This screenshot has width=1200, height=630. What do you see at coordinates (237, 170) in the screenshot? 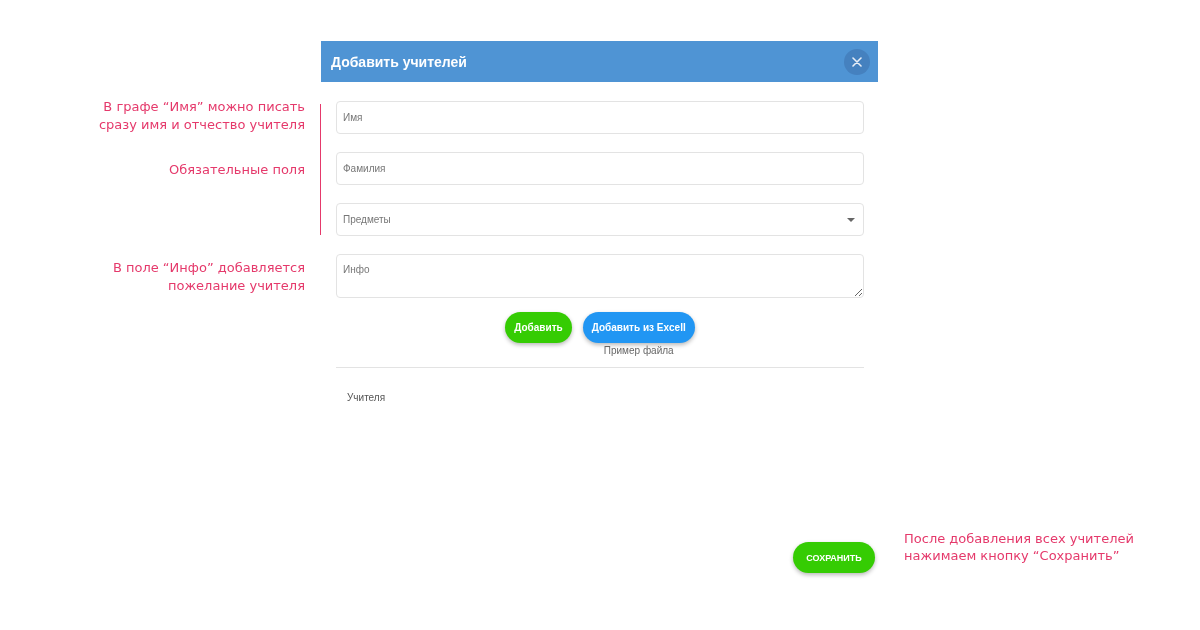
I see `annotation-text: Обязательные поля` at bounding box center [237, 170].